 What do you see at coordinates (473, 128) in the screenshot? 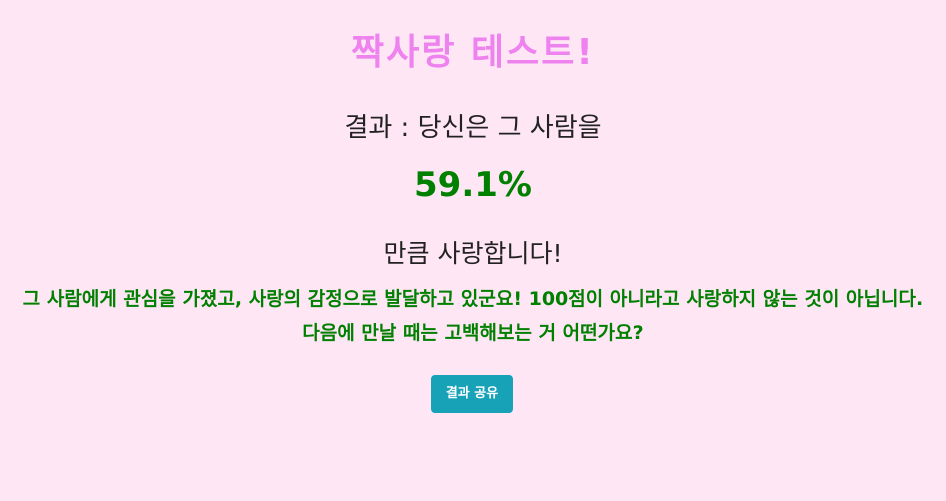
I see `result-label: 결과 : 당신은 그 사람을` at bounding box center [473, 128].